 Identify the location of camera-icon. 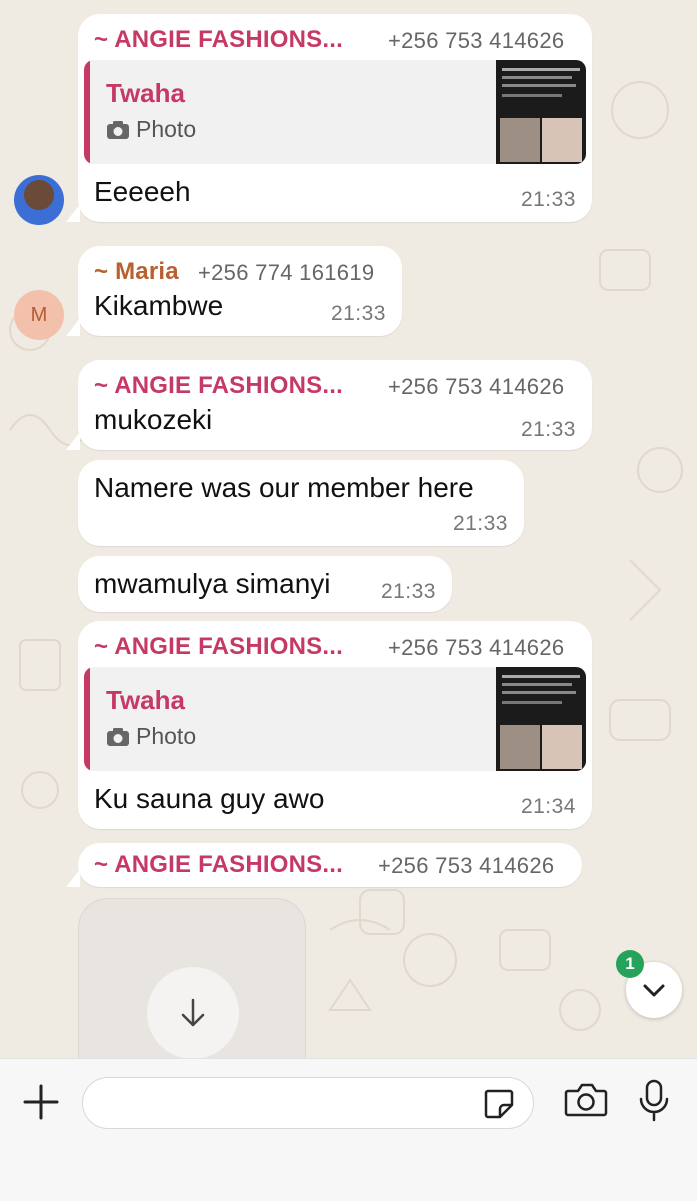
(586, 1100).